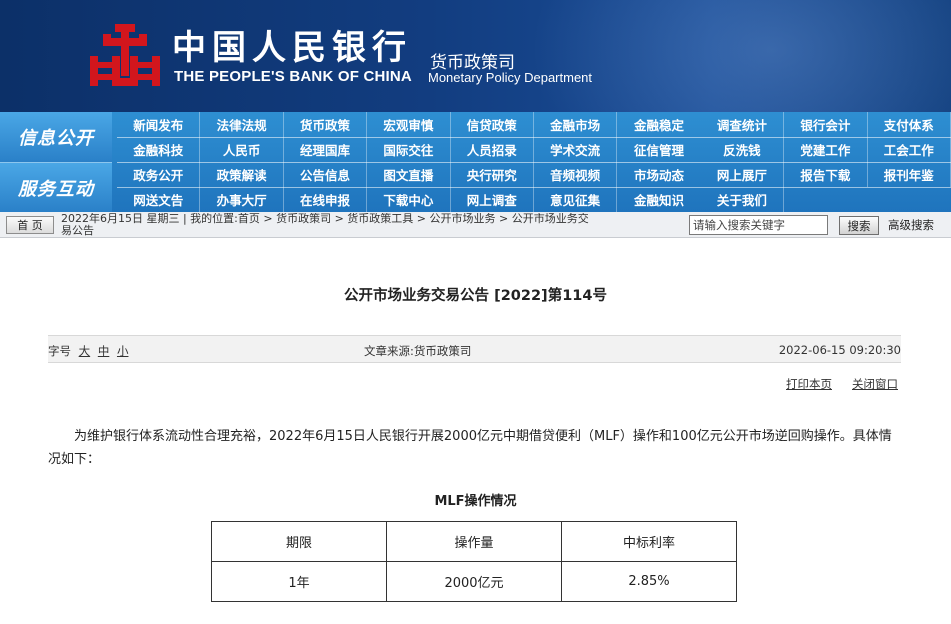  I want to click on advanced-search-link: 高级搜索, so click(911, 225).